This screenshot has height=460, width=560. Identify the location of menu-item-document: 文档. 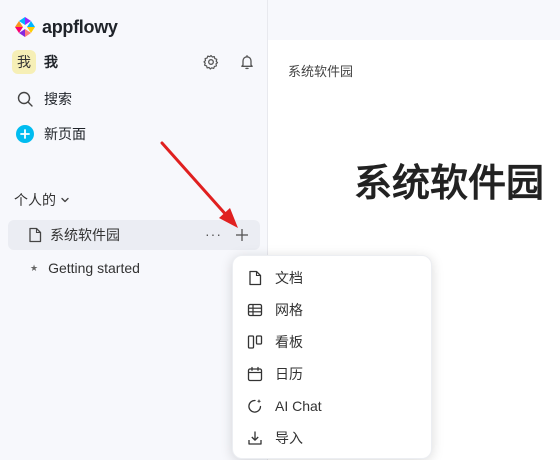
(275, 278).